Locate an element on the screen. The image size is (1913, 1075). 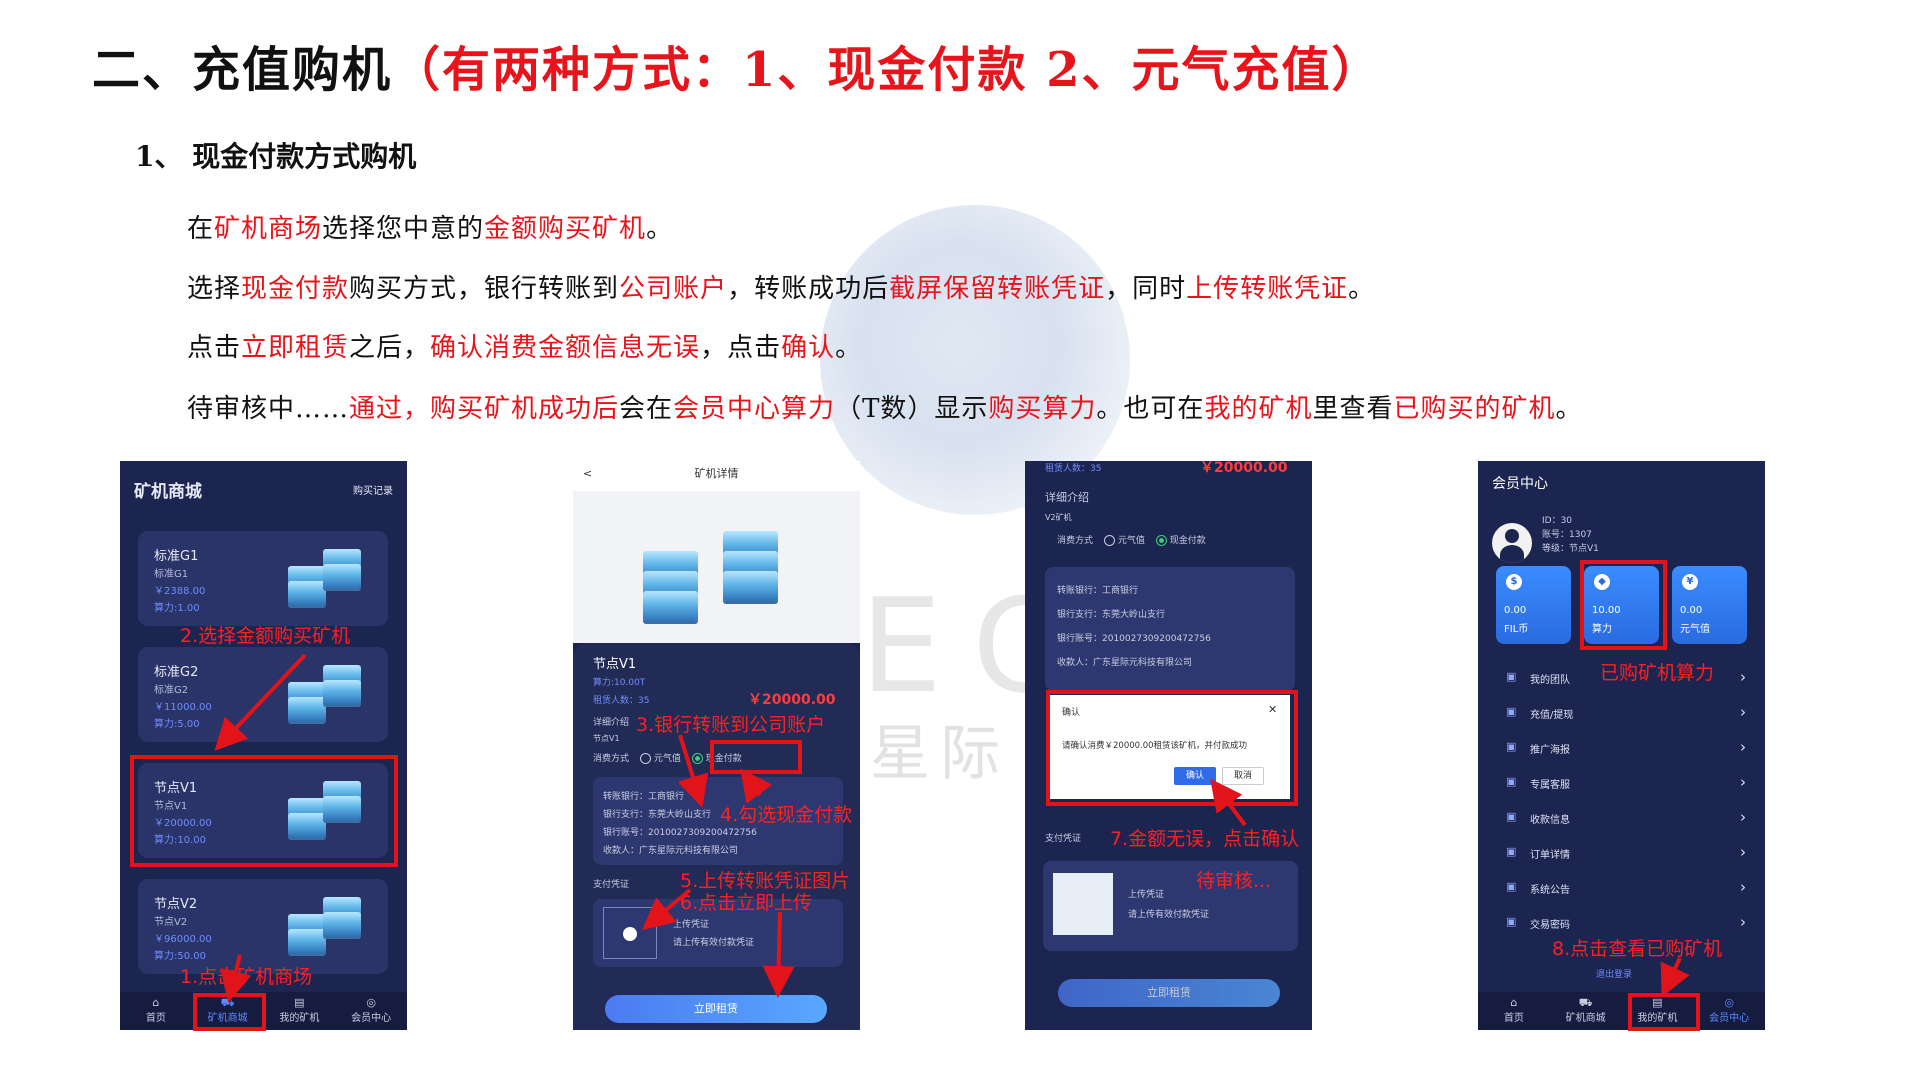
highlight-span: 会员中心算力 is located at coordinates (754, 409).